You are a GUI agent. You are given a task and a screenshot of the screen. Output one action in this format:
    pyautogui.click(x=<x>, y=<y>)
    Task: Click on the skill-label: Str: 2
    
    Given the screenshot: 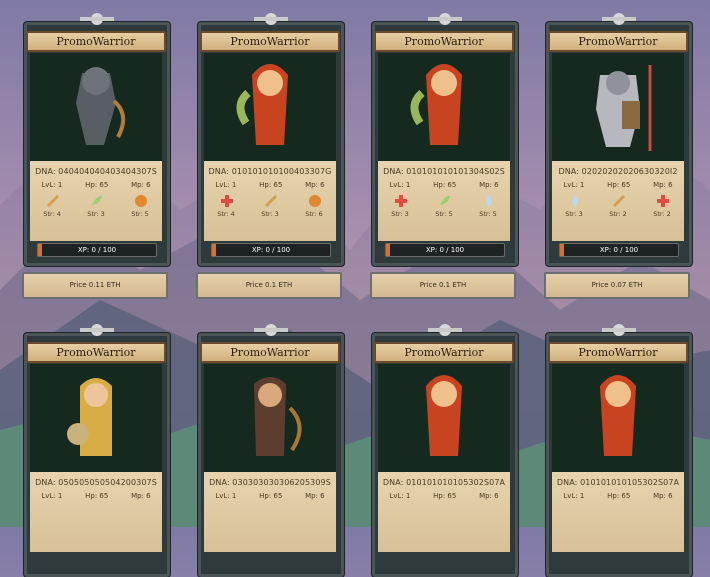 What is the action you would take?
    pyautogui.click(x=662, y=214)
    